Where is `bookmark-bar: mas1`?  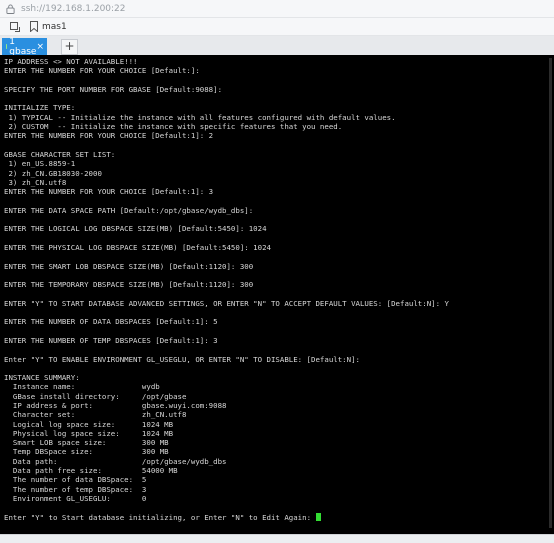
bookmark-bar: mas1 is located at coordinates (277, 27).